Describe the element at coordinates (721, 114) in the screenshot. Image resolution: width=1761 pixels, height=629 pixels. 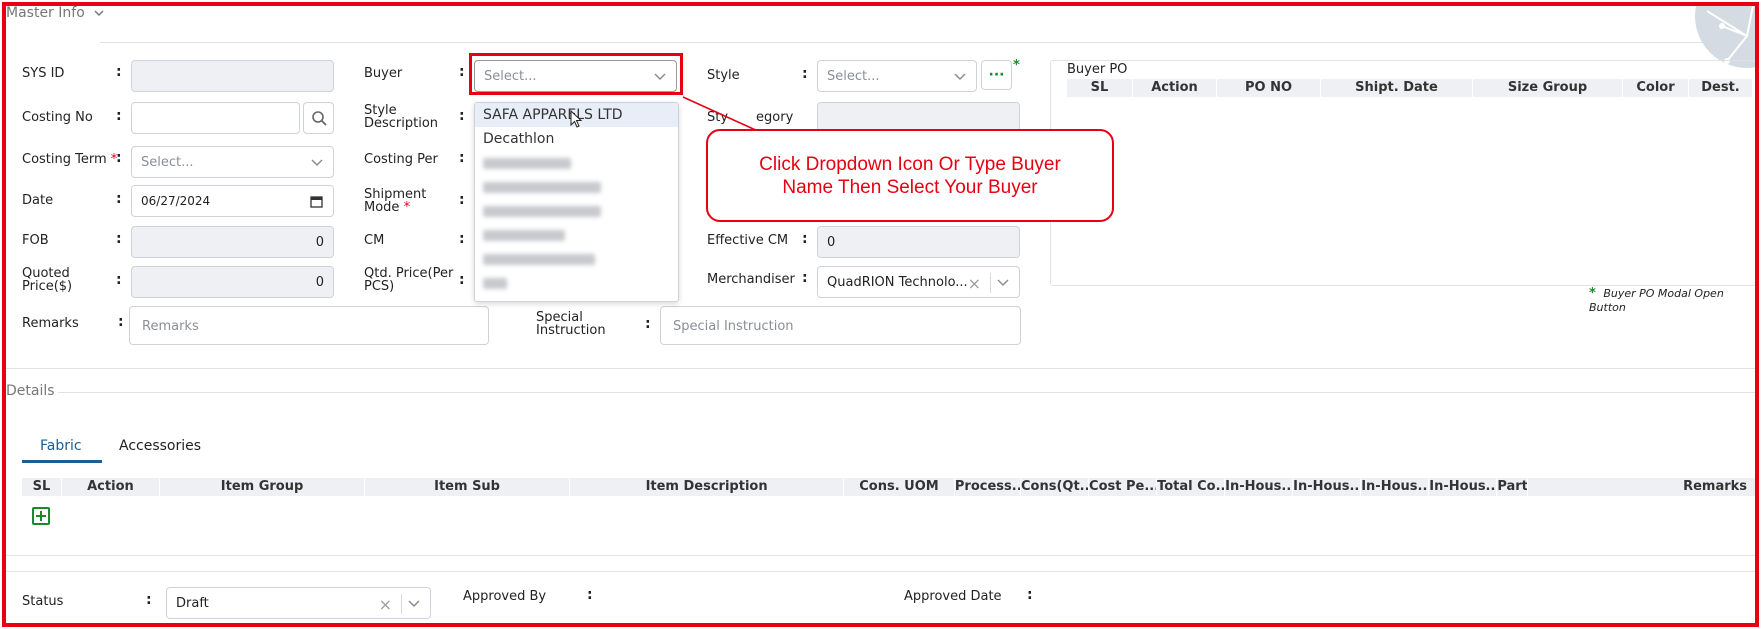
I see `callout-pointer` at that location.